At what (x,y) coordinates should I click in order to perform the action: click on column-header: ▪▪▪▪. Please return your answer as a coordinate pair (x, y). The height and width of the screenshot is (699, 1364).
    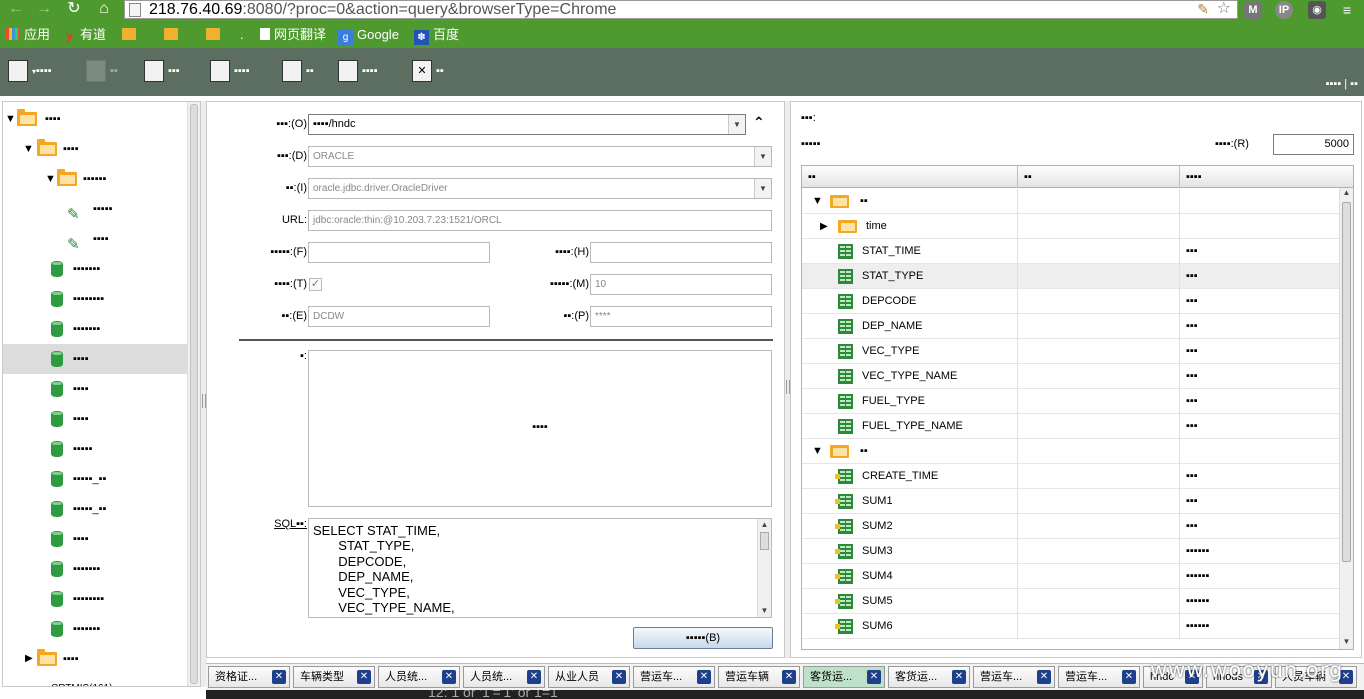
    Looking at the image, I should click on (1266, 177).